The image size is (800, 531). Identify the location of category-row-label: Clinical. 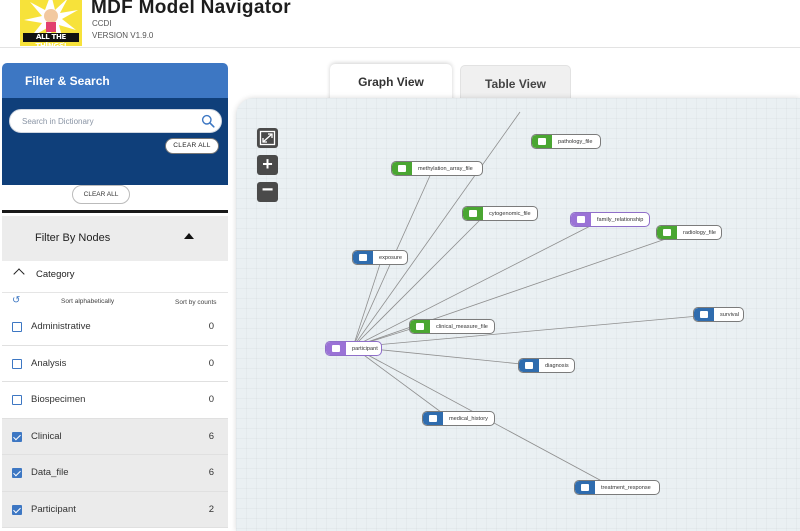
(46, 436).